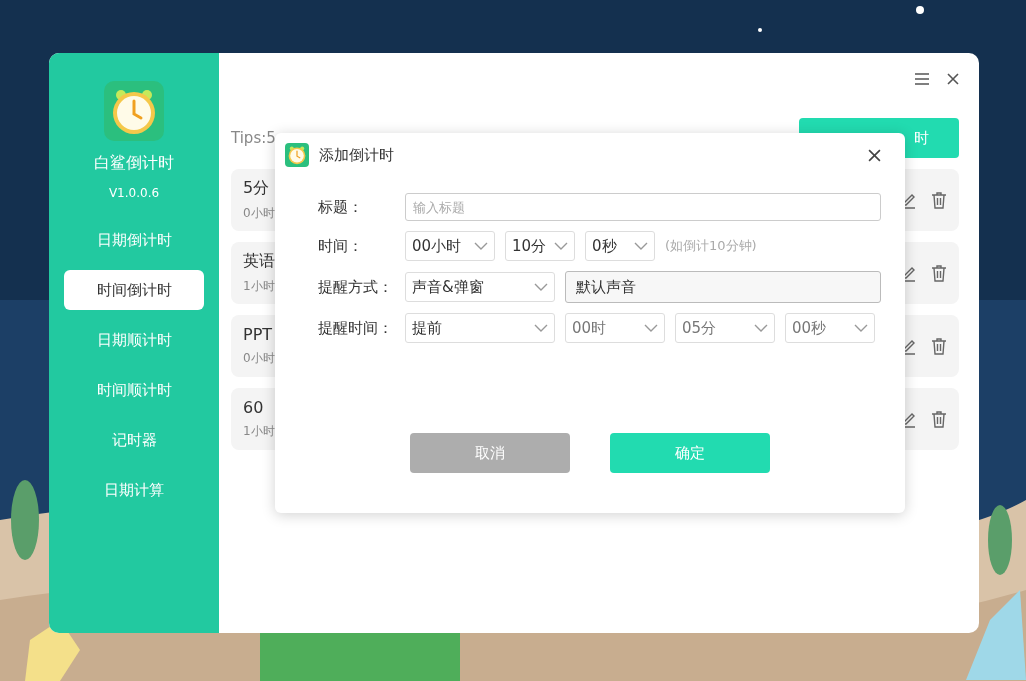 The image size is (1026, 681). What do you see at coordinates (257, 188) in the screenshot?
I see `timer-title: 5分` at bounding box center [257, 188].